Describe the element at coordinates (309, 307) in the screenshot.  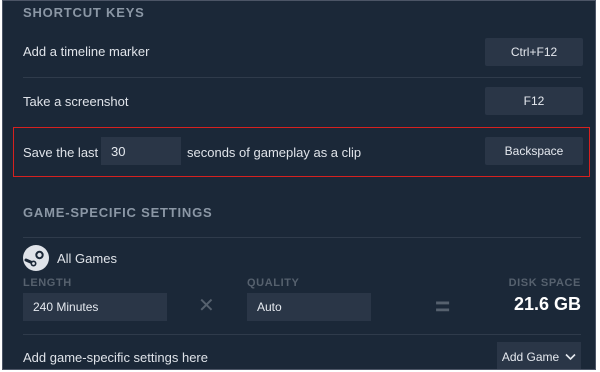
I see `quality-select: Auto` at that location.